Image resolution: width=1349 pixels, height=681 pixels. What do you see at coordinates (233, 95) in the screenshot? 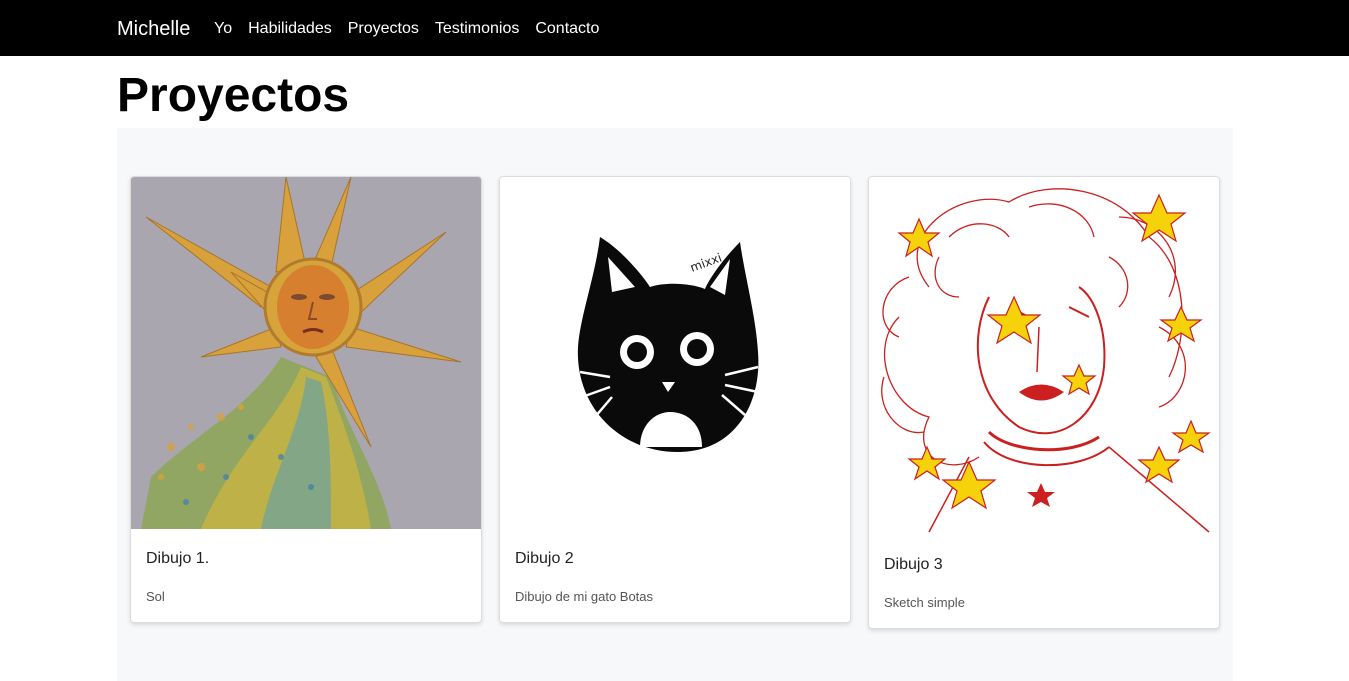
I see `page-title: Proyectos` at bounding box center [233, 95].